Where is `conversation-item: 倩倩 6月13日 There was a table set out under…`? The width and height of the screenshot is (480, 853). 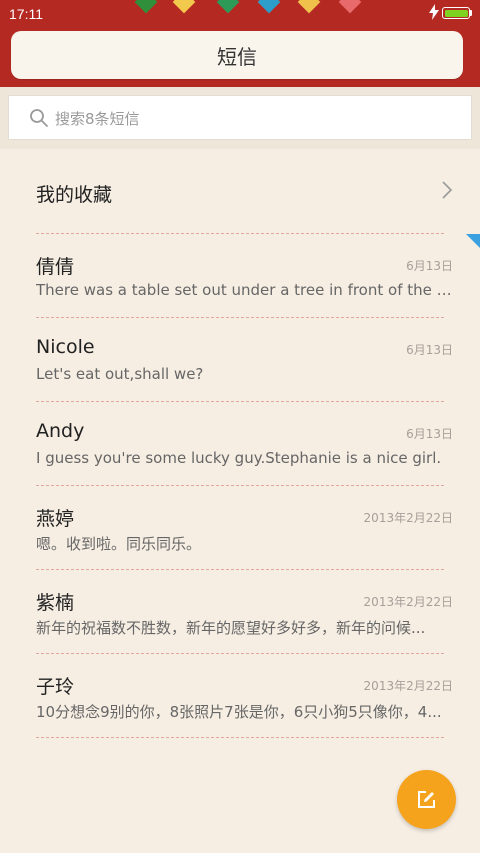 conversation-item: 倩倩 6月13日 There was a table set out under… is located at coordinates (240, 275).